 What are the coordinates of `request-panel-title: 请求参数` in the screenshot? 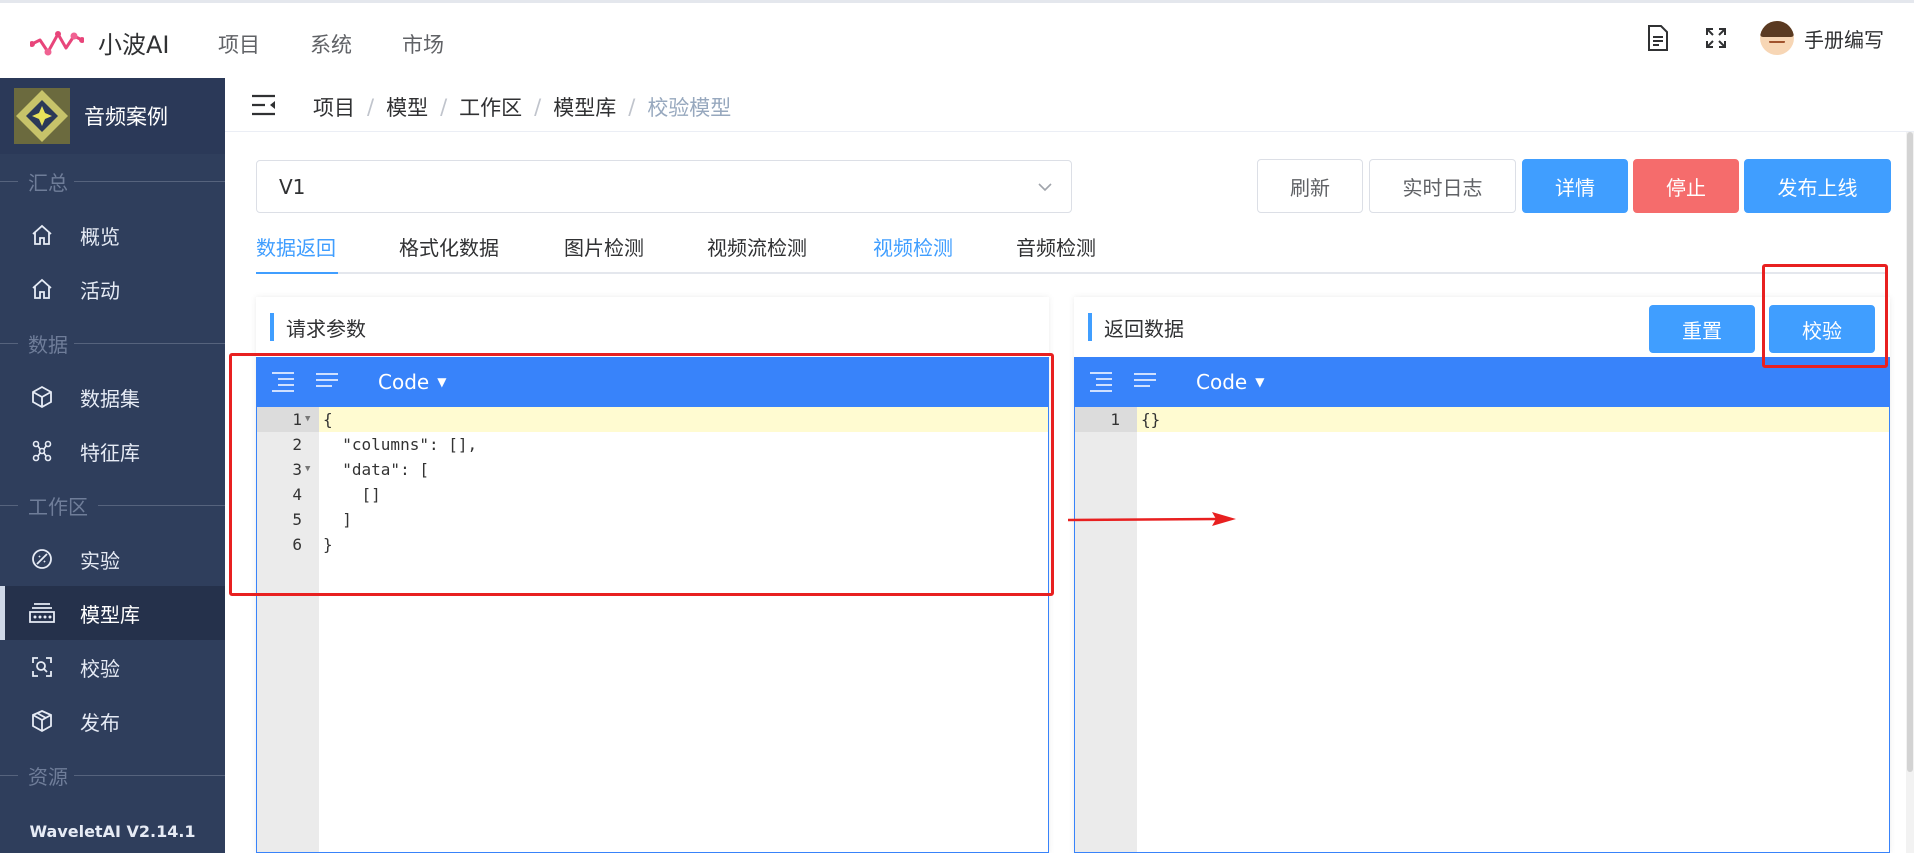 It's located at (318, 327).